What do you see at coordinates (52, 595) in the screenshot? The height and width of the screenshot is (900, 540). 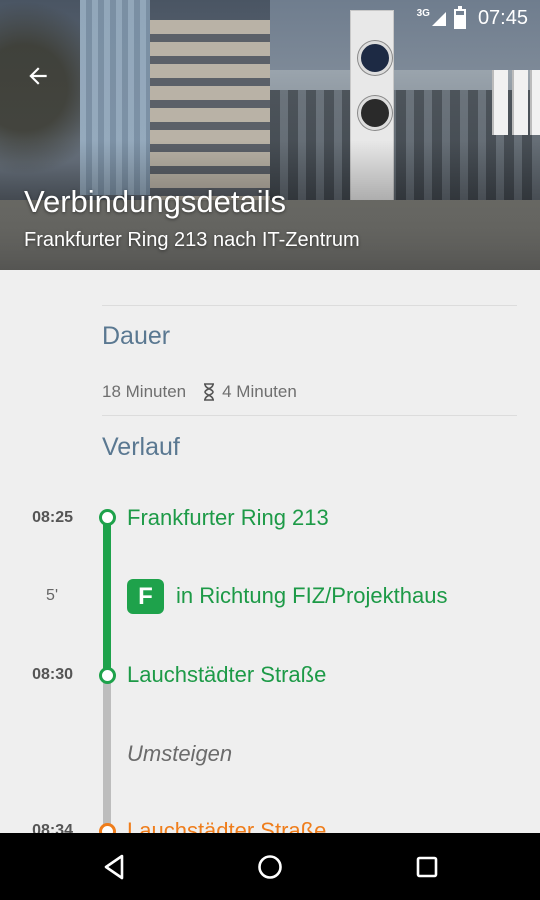 I see `ride-duration: 5'` at bounding box center [52, 595].